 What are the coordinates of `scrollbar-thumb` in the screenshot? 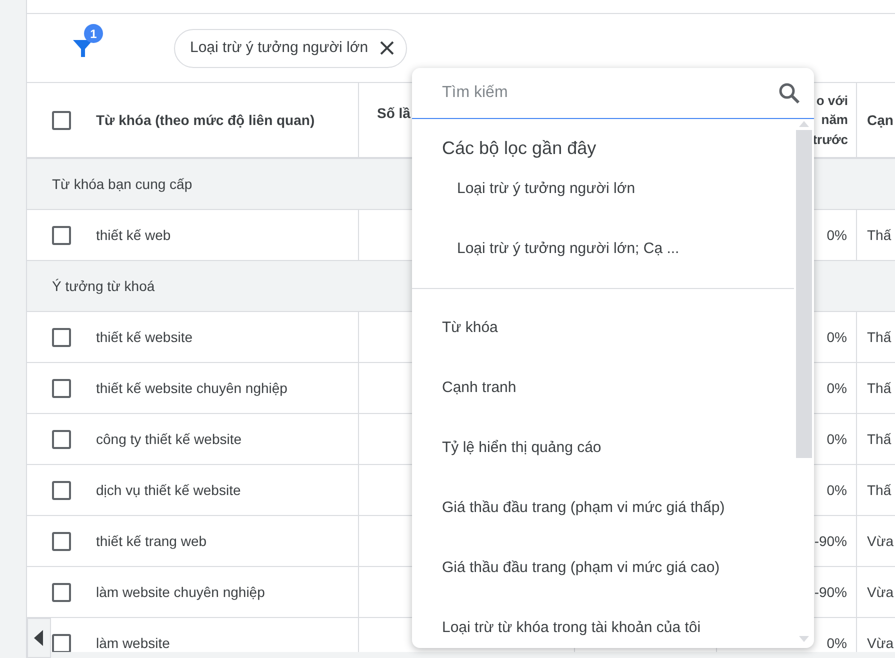 It's located at (804, 294).